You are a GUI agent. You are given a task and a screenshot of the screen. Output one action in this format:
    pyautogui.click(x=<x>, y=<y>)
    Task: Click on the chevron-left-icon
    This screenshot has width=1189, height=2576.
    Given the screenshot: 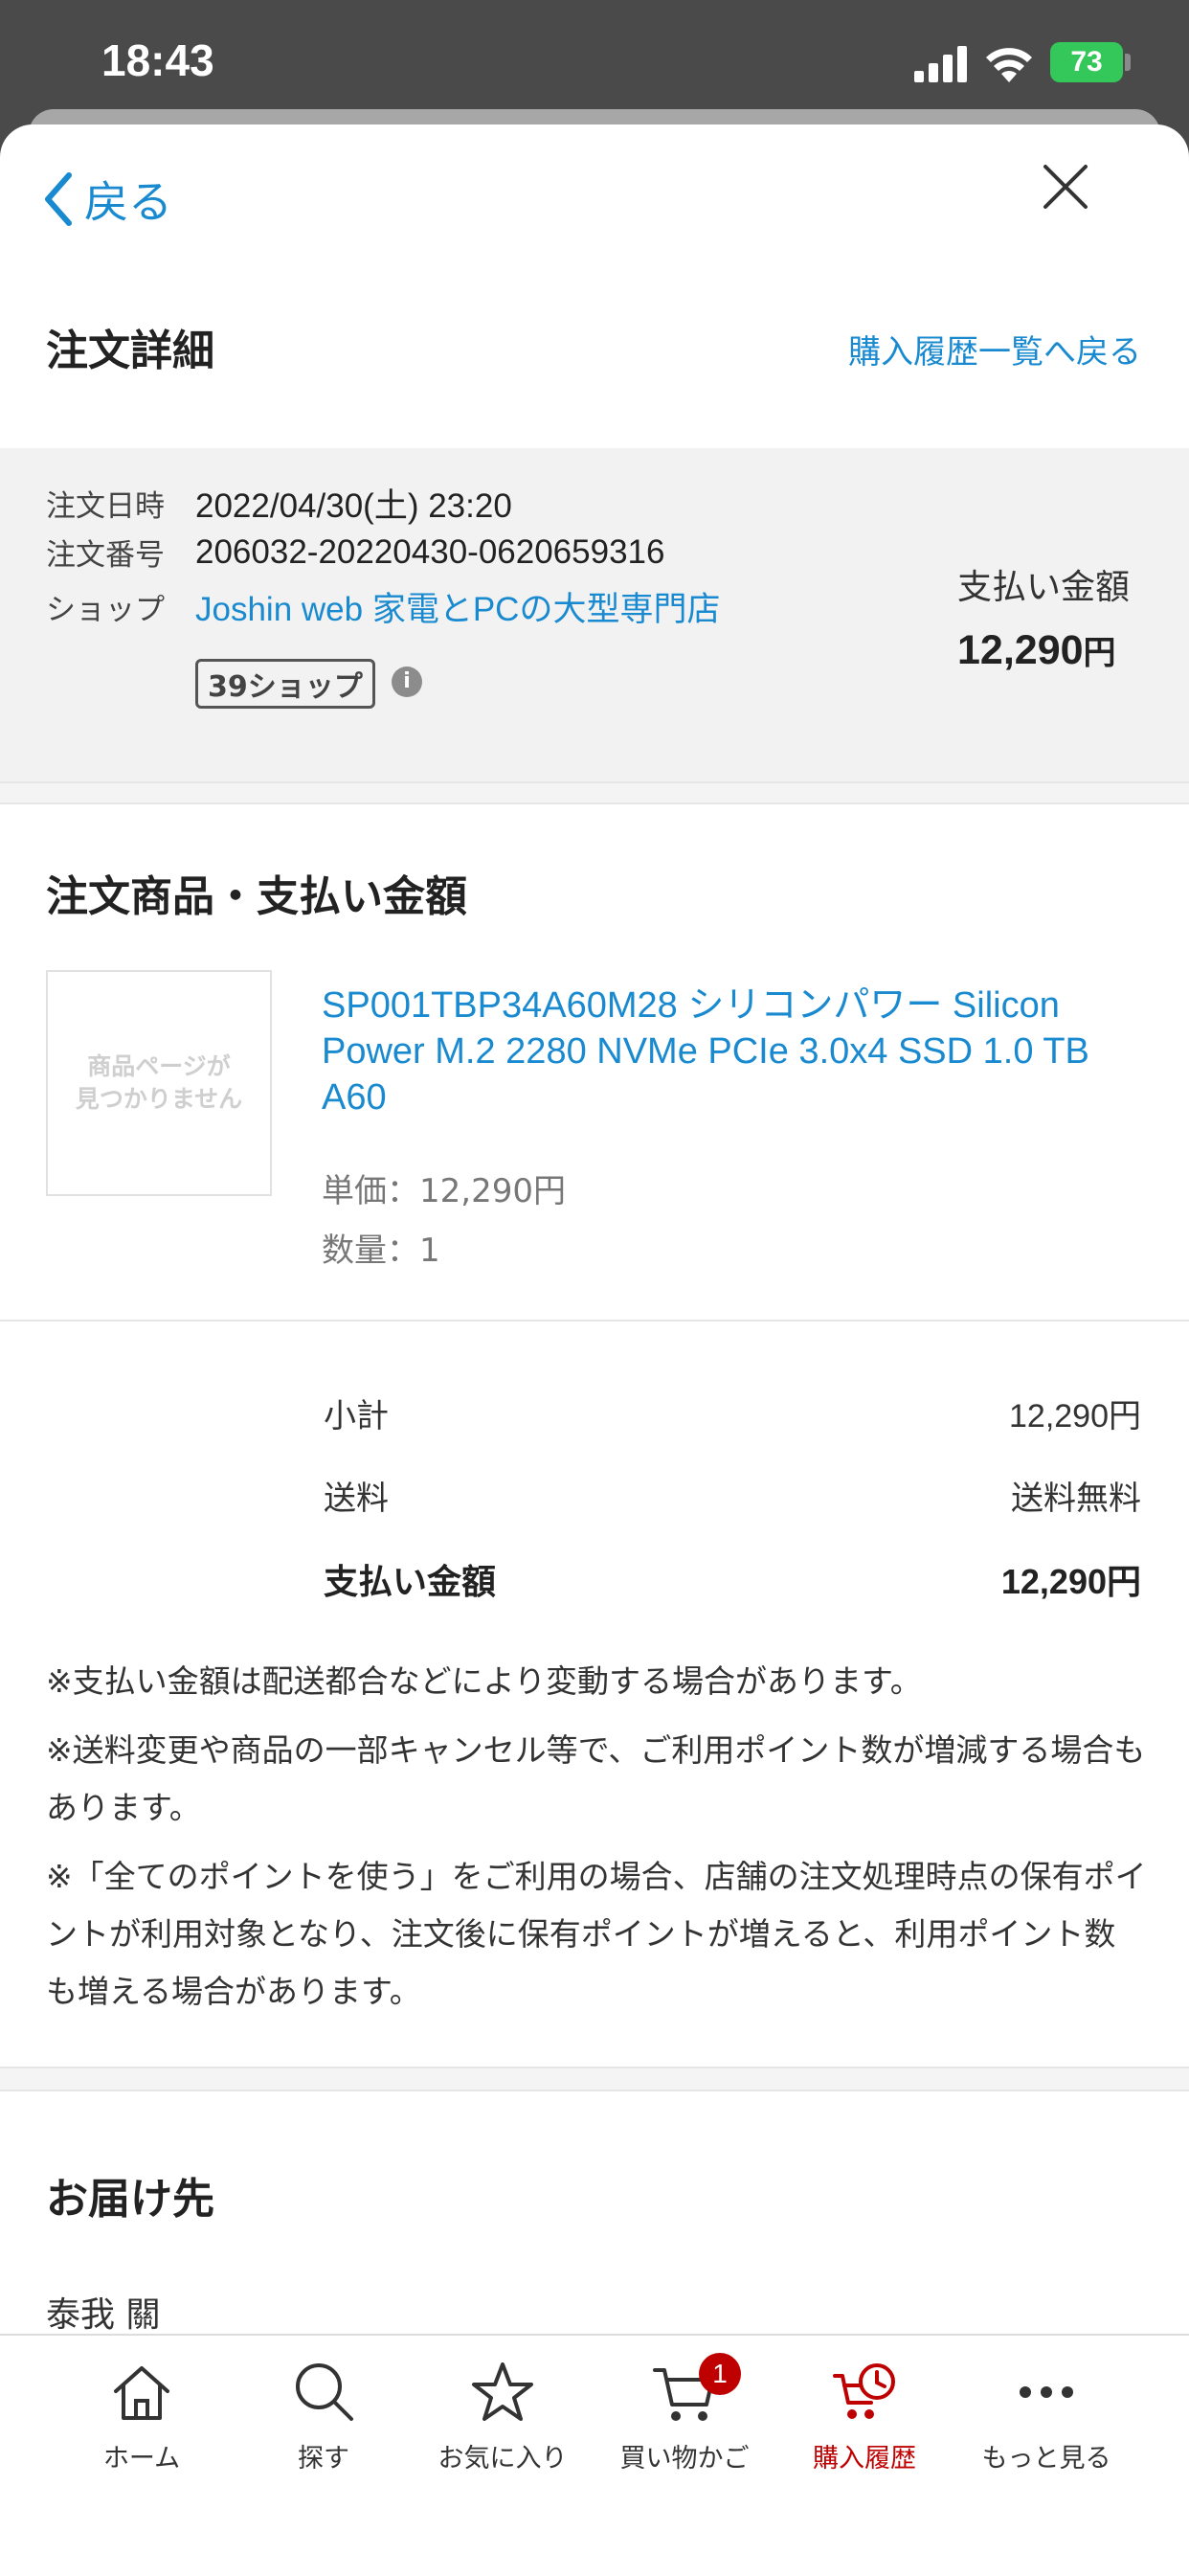 What is the action you would take?
    pyautogui.click(x=58, y=199)
    